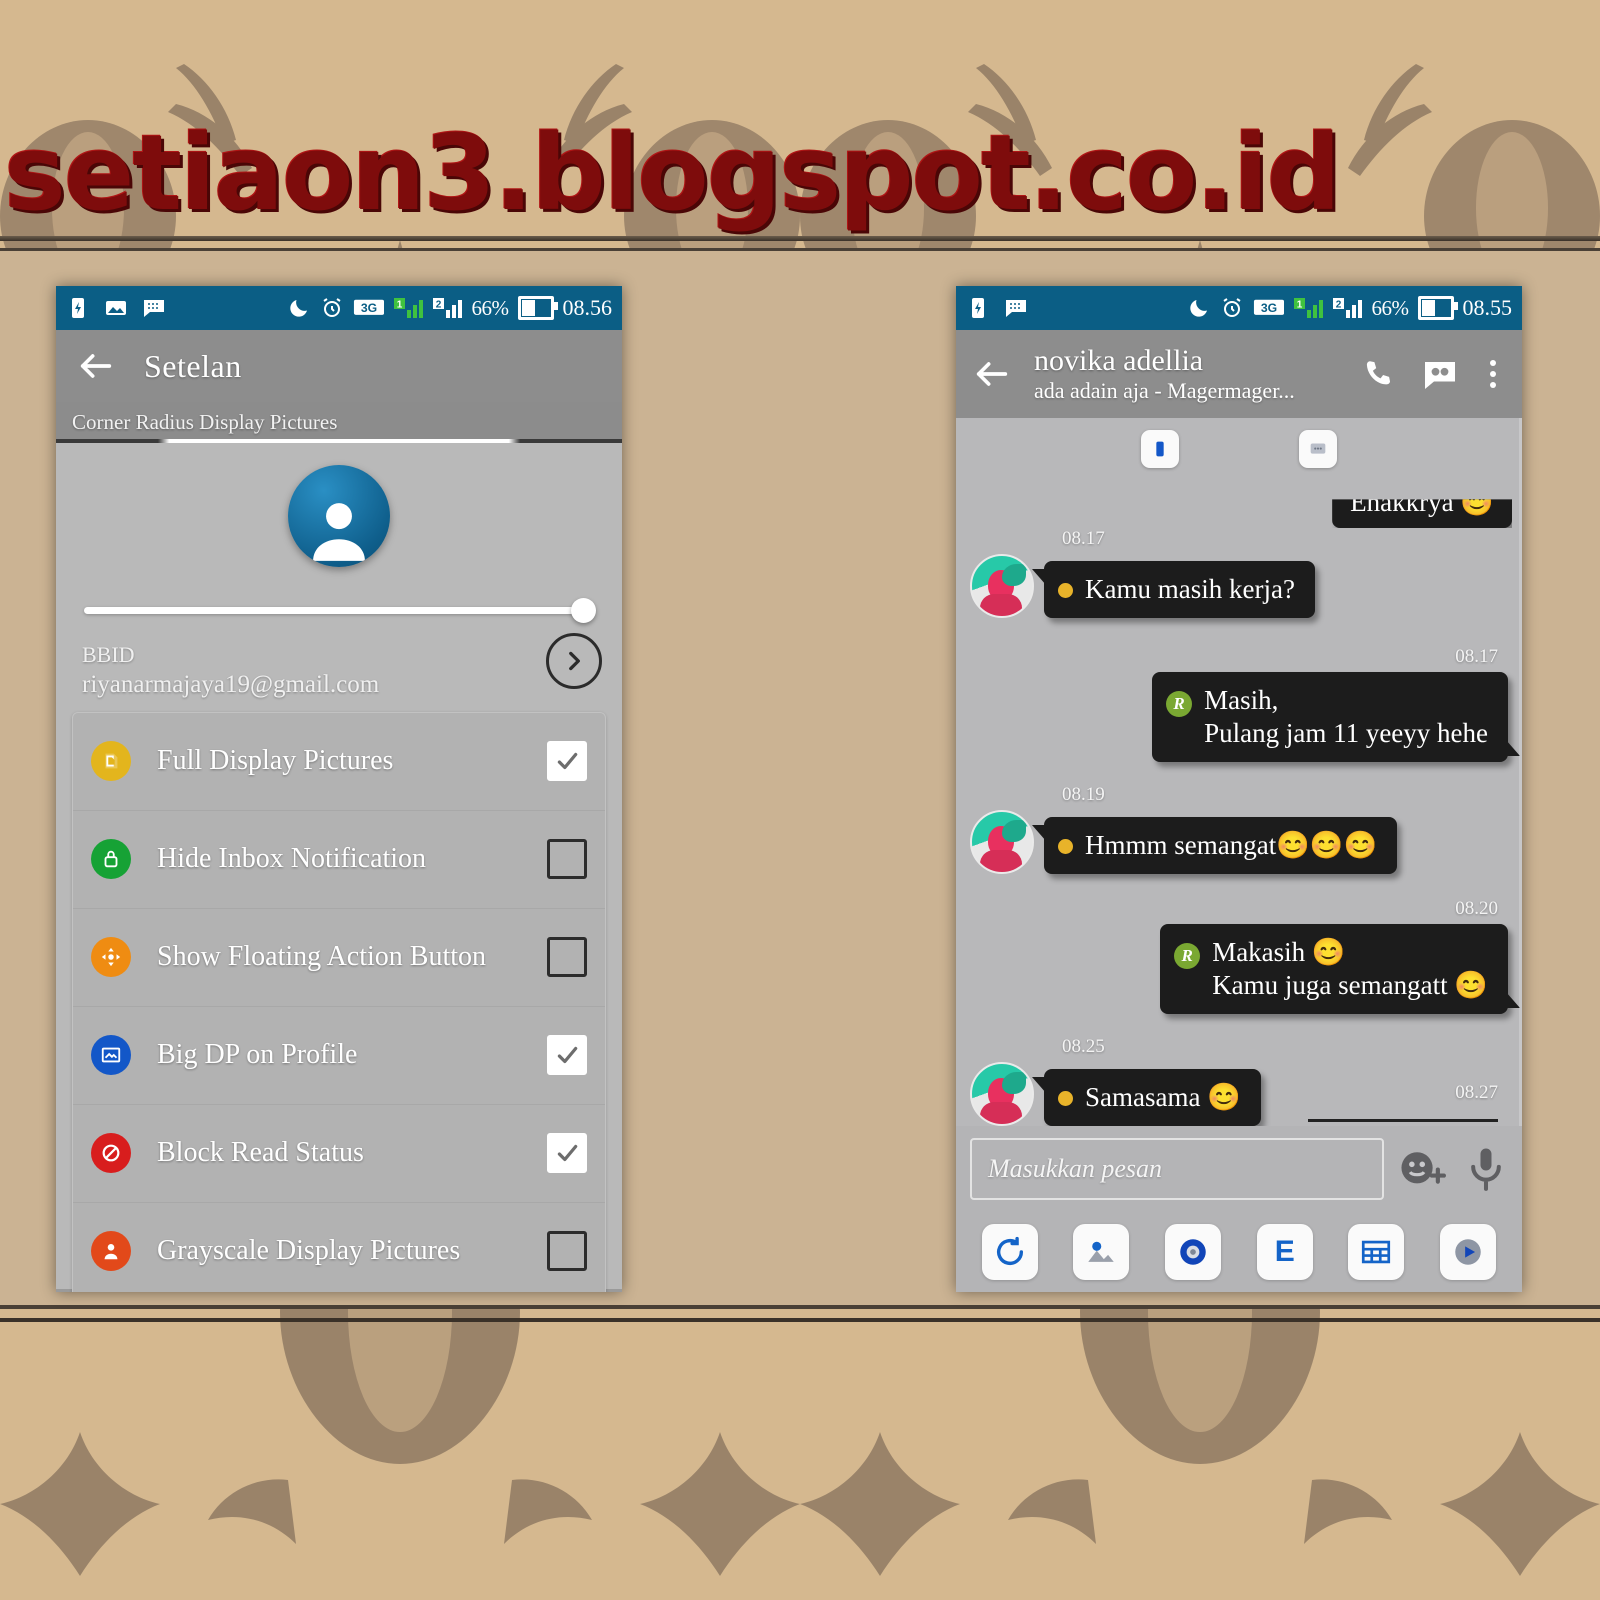 The height and width of the screenshot is (1600, 1600). I want to click on bbid-label: BBID, so click(108, 654).